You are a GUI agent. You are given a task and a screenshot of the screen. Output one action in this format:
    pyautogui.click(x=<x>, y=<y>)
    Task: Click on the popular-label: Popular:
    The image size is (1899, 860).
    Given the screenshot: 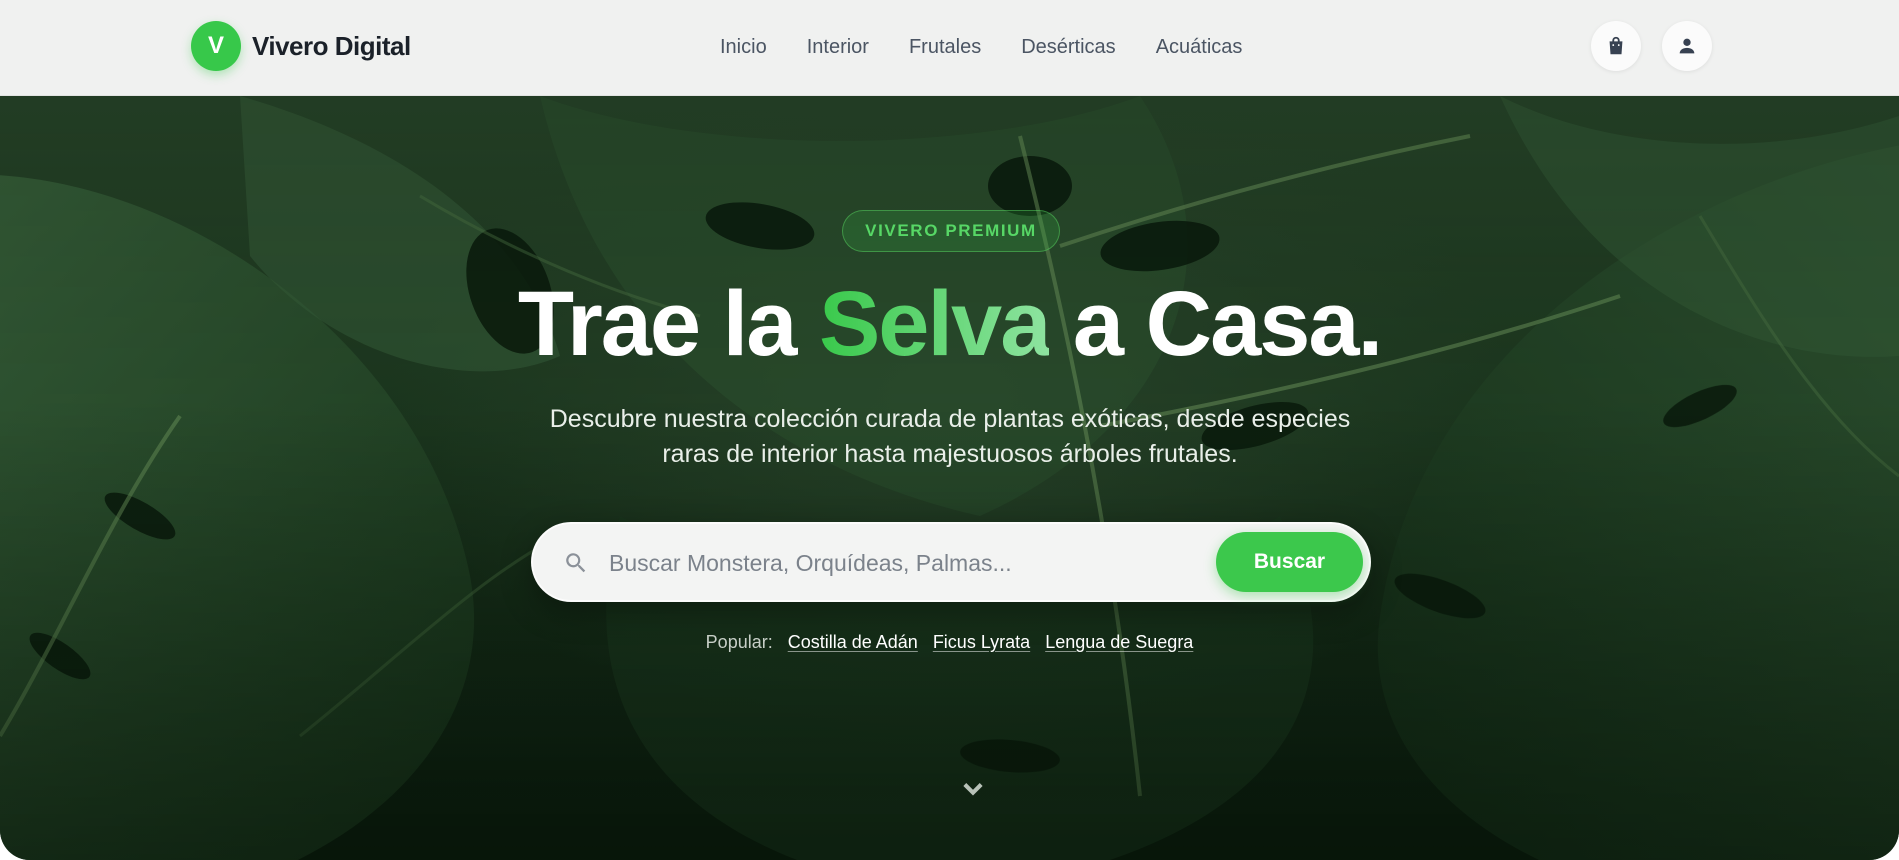 What is the action you would take?
    pyautogui.click(x=739, y=642)
    